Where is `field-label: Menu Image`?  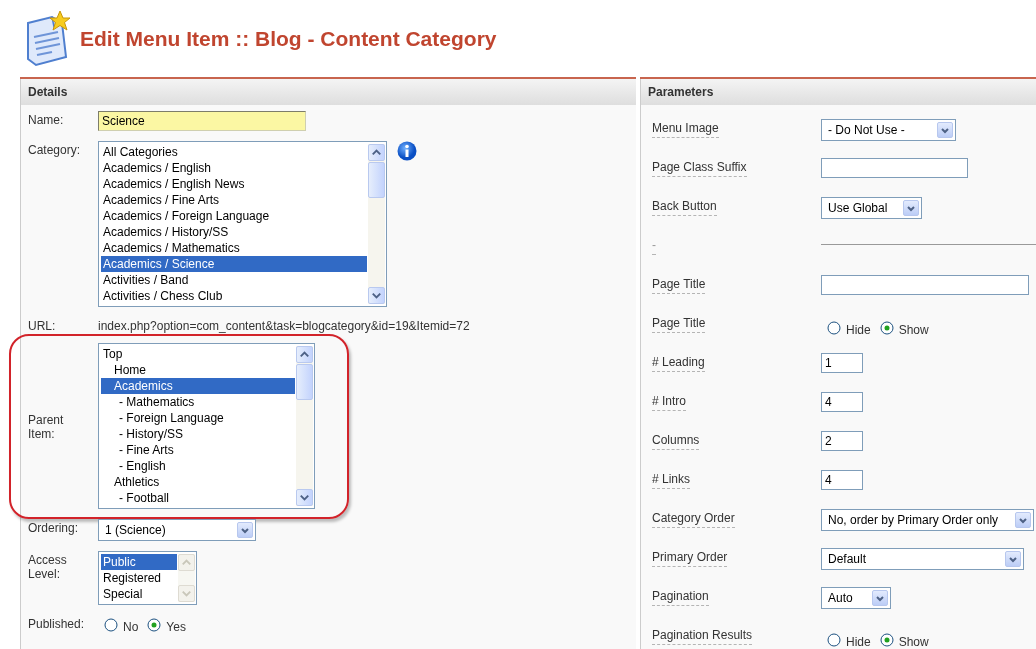
field-label: Menu Image is located at coordinates (685, 129).